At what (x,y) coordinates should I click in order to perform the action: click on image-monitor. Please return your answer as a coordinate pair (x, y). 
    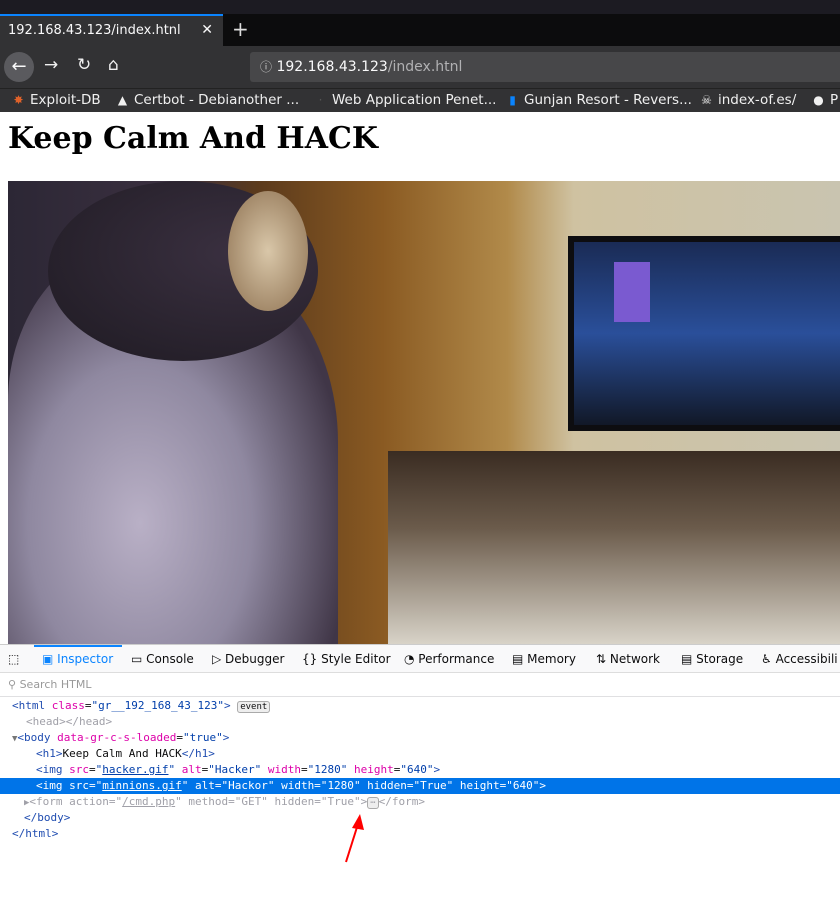
    Looking at the image, I should click on (704, 333).